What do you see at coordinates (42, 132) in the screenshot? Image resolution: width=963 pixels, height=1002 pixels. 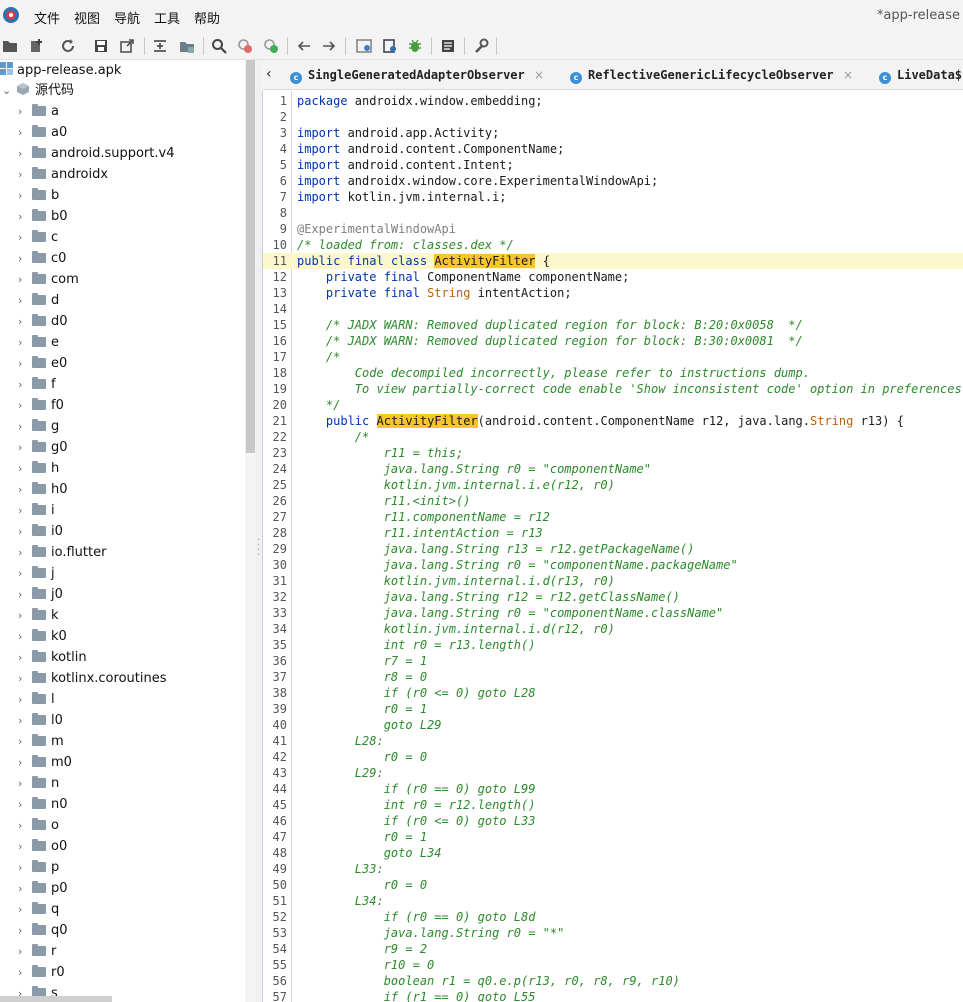 I see `tree-package-a0: › a0` at bounding box center [42, 132].